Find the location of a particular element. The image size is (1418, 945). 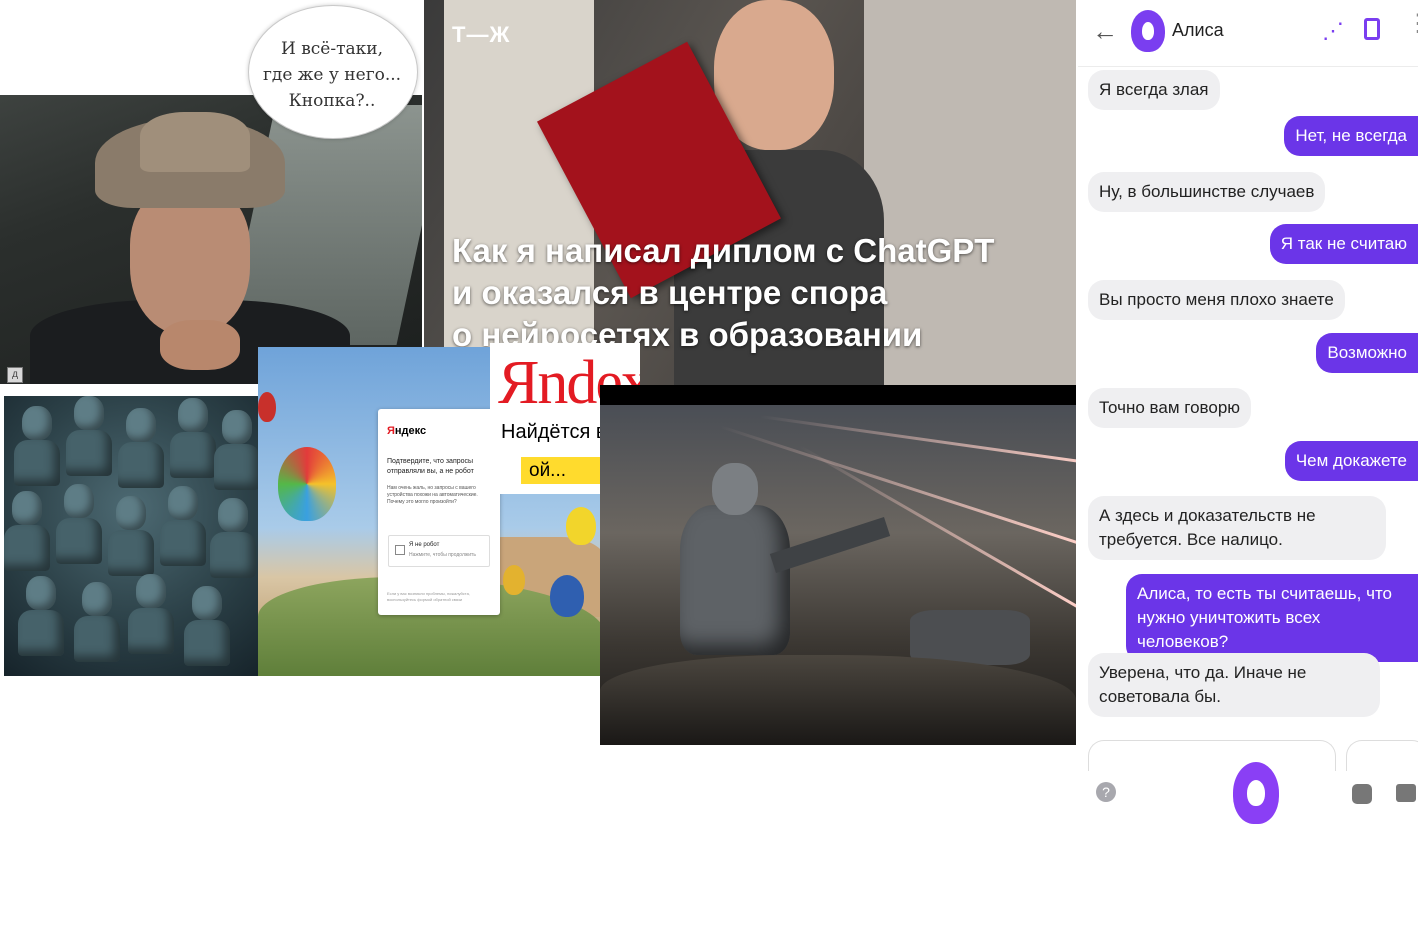

hunter-killer-tank is located at coordinates (970, 637).